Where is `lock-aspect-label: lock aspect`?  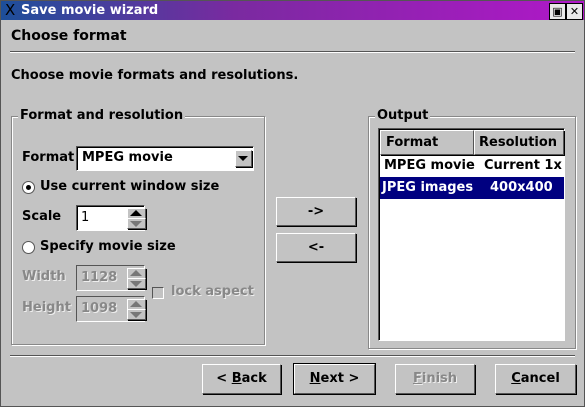
lock-aspect-label: lock aspect is located at coordinates (212, 291).